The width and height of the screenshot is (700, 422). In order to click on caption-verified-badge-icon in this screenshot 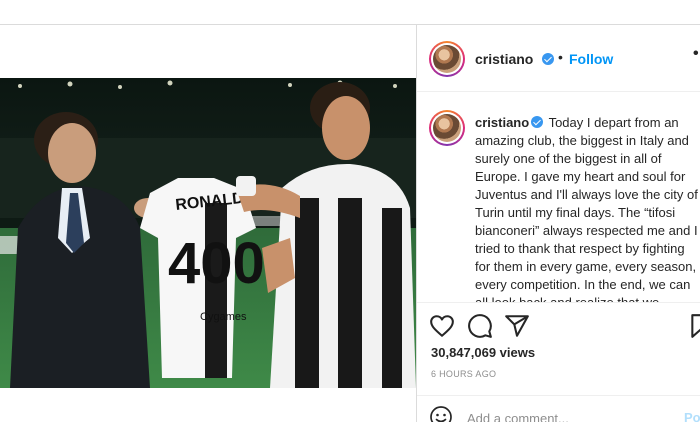, I will do `click(537, 122)`.